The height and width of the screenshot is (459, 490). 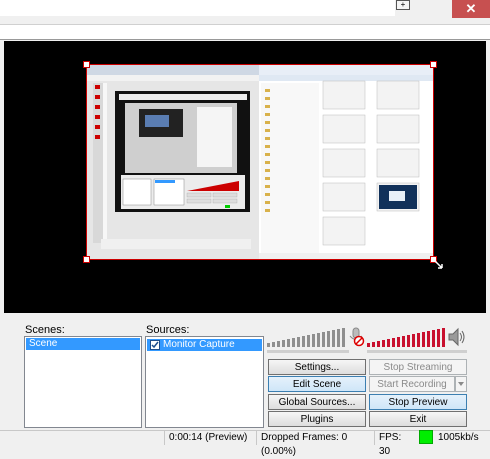 I want to click on speaker-icon, so click(x=457, y=337).